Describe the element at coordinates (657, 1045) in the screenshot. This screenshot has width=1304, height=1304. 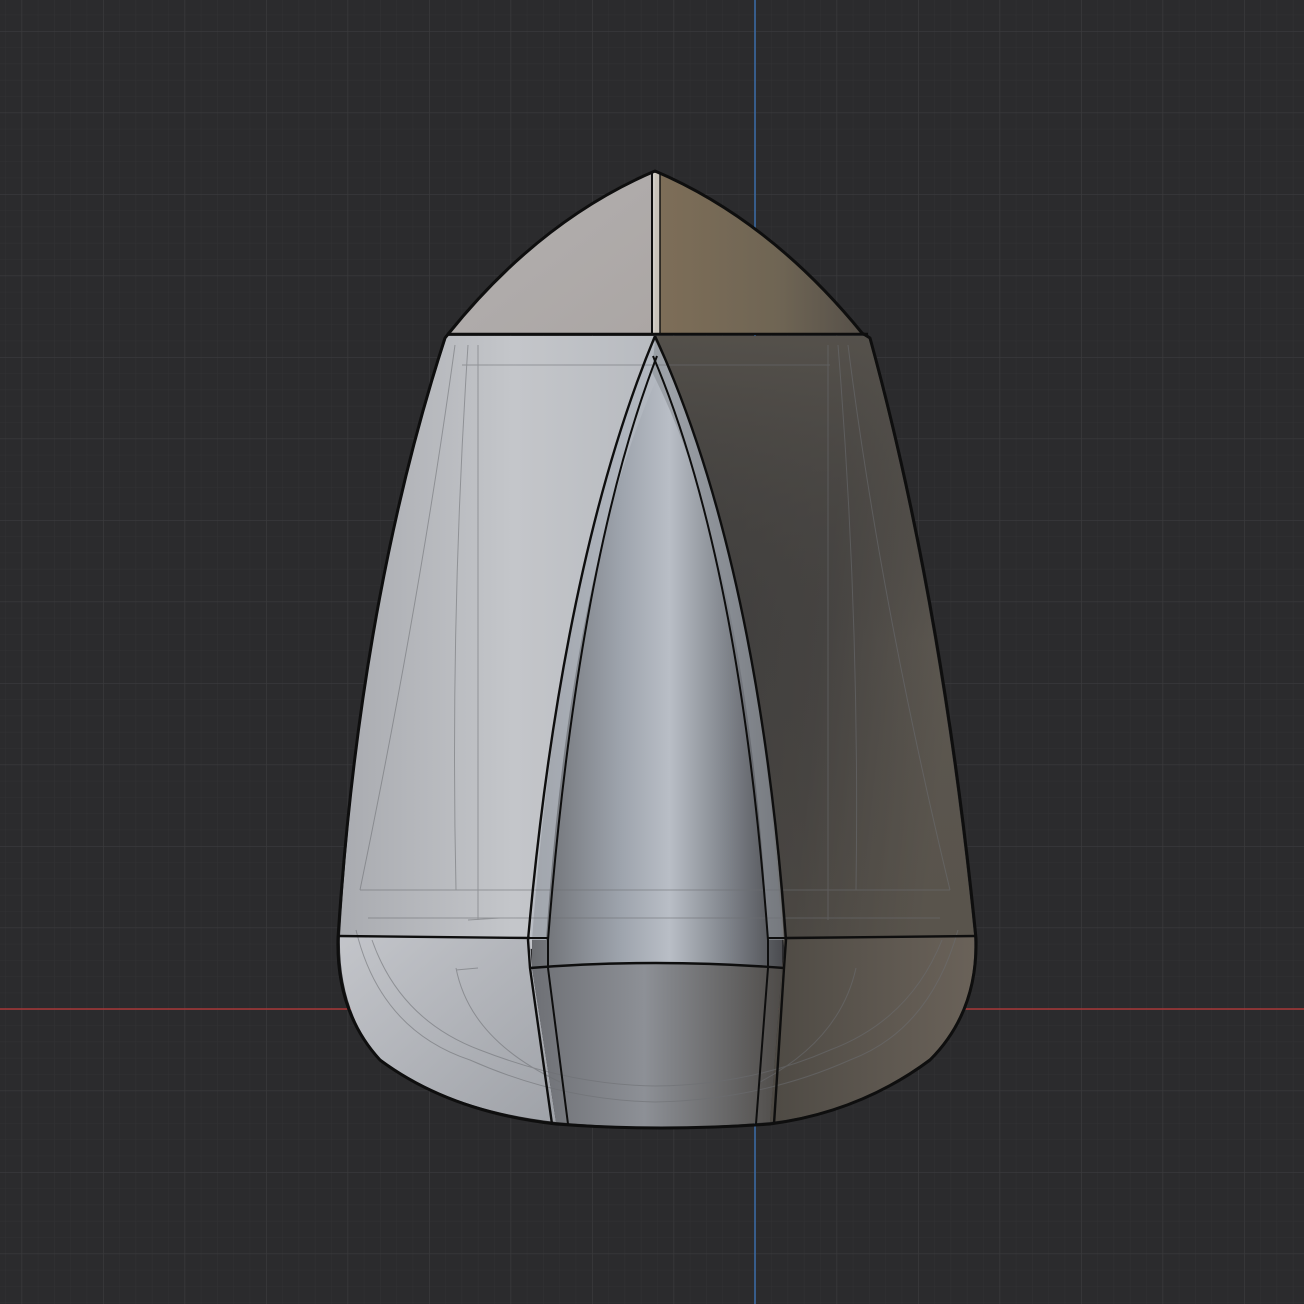
I see `mesh-bottom-center` at that location.